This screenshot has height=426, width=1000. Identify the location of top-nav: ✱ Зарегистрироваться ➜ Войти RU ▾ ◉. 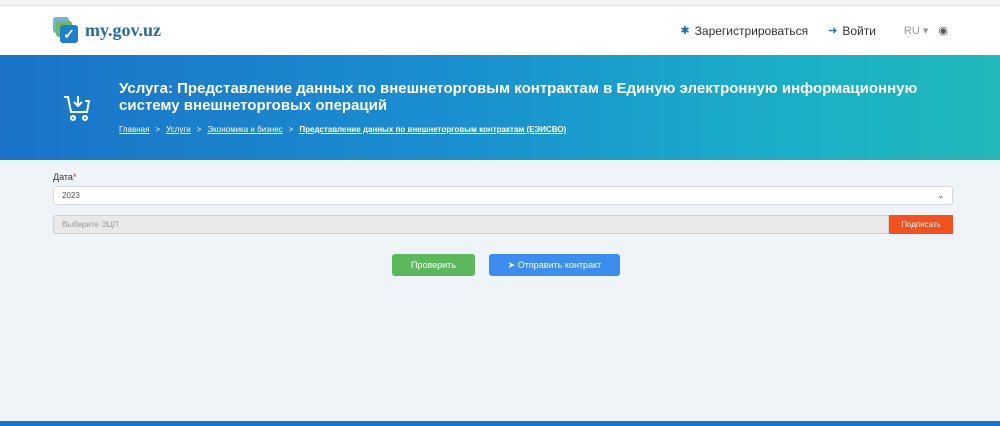
(804, 31).